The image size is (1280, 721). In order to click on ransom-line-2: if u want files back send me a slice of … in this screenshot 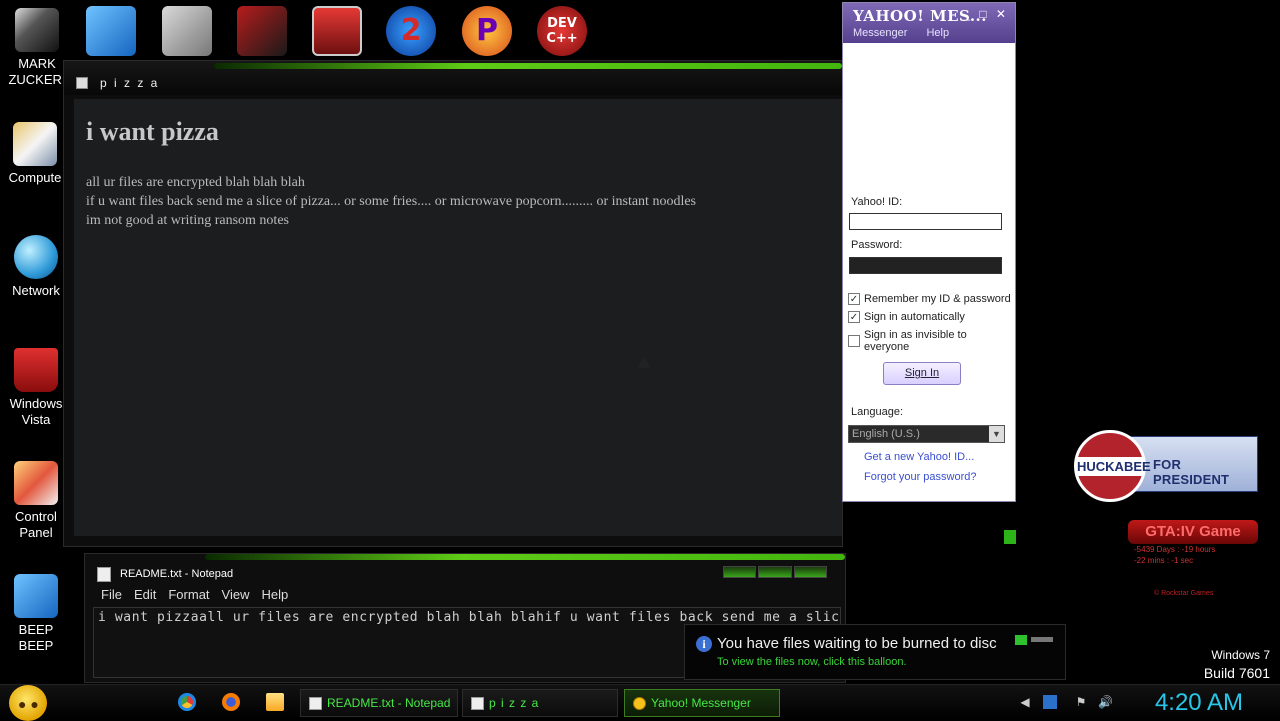, I will do `click(391, 201)`.